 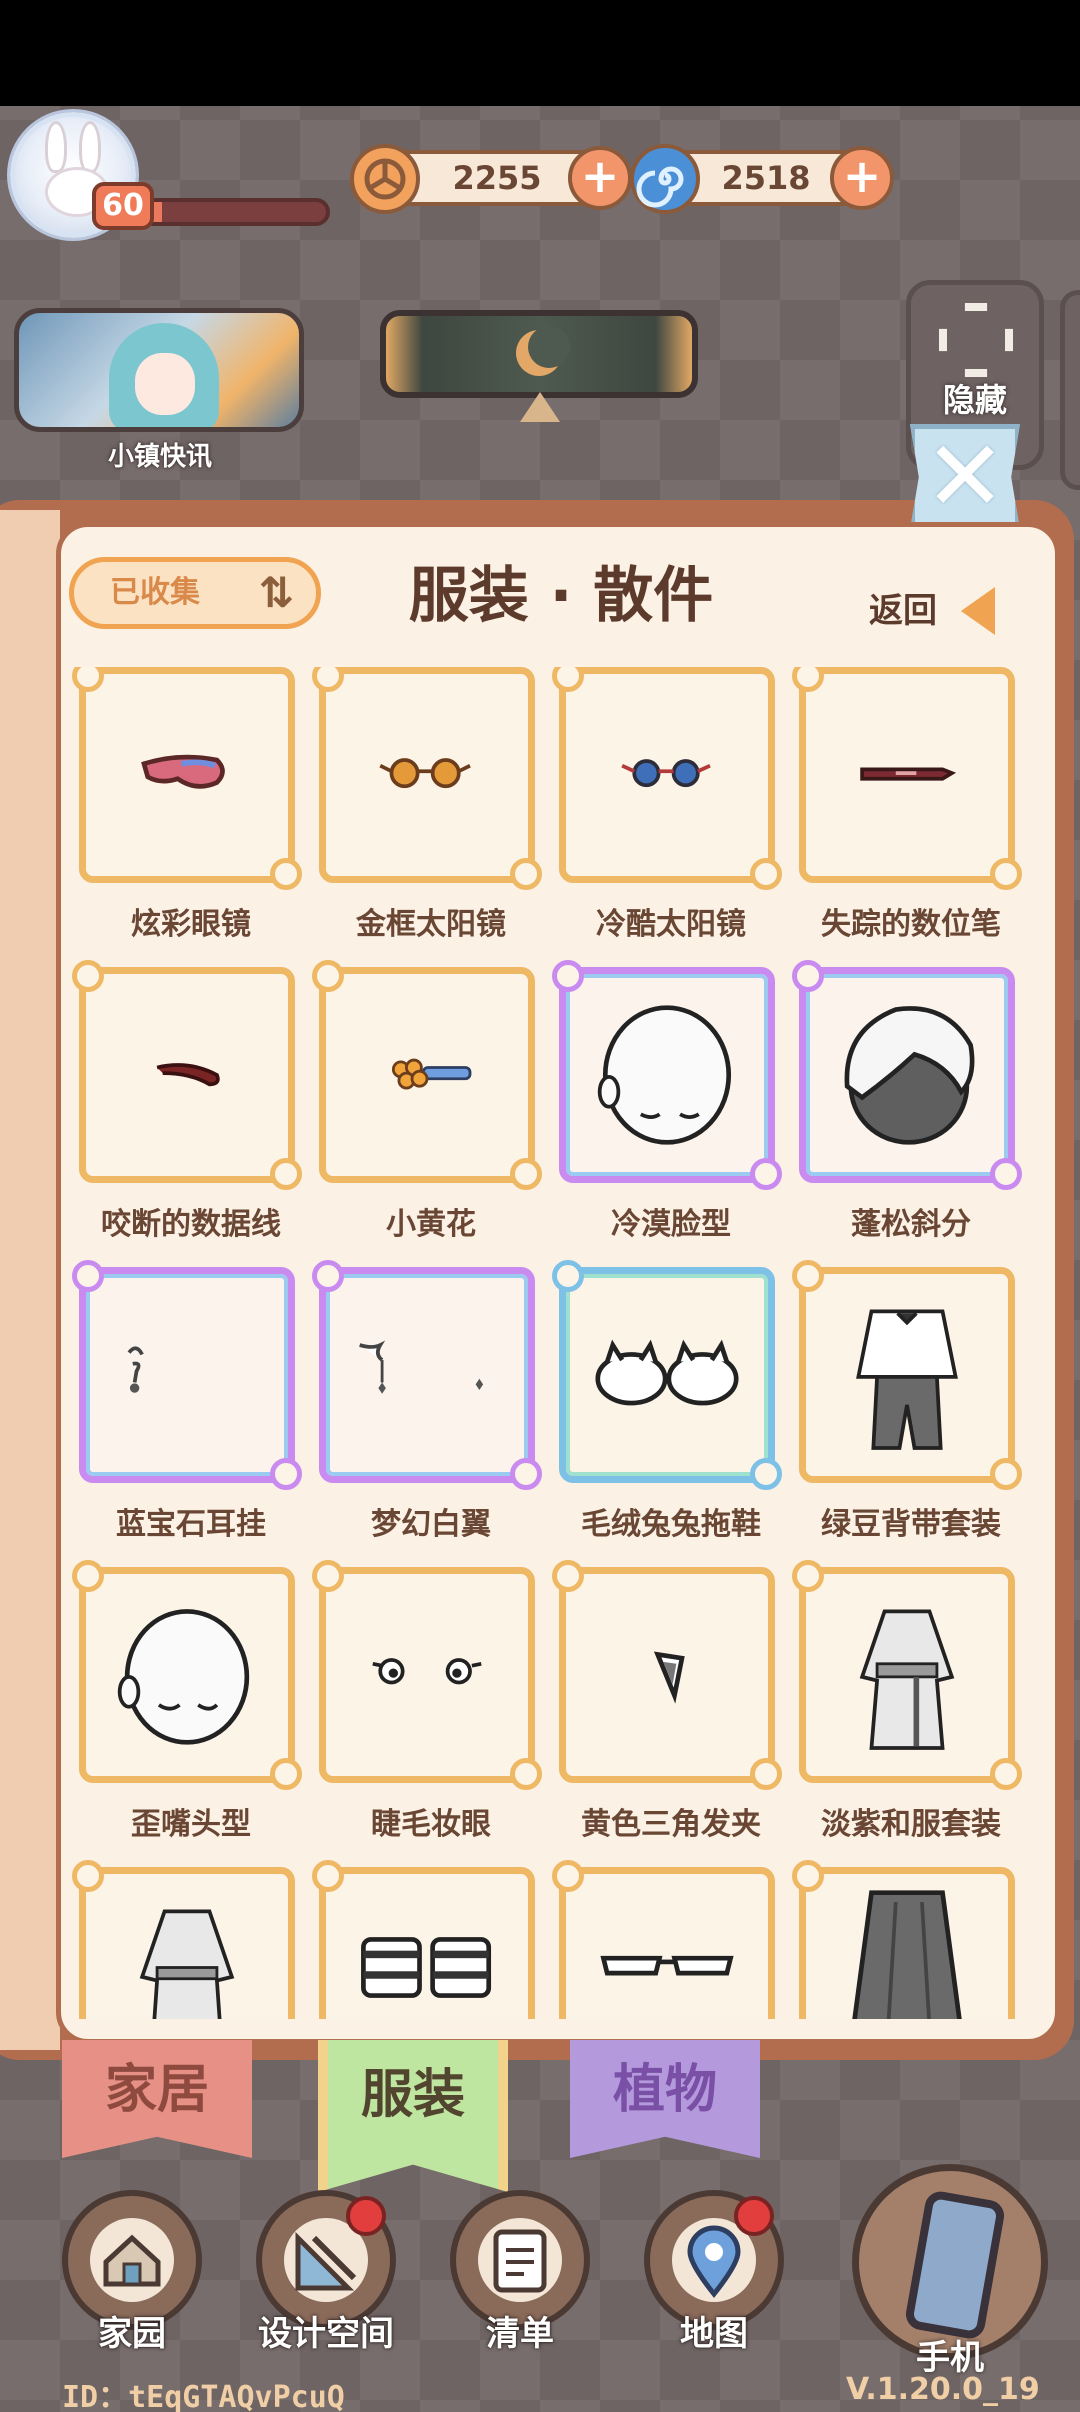 What do you see at coordinates (911, 1224) in the screenshot?
I see `item-name: 蓬松斜分` at bounding box center [911, 1224].